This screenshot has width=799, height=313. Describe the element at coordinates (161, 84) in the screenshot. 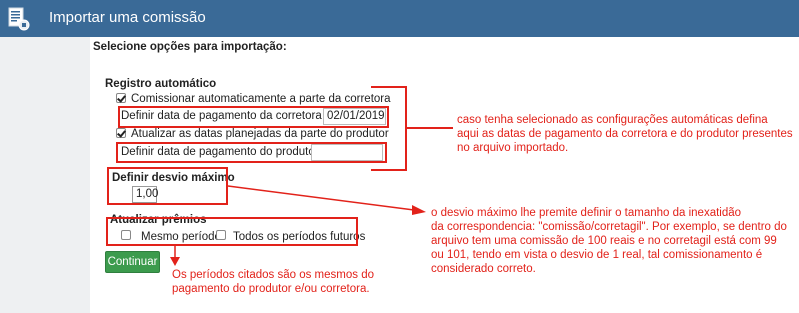

I see `registro-automatico-title: Registro automático` at that location.